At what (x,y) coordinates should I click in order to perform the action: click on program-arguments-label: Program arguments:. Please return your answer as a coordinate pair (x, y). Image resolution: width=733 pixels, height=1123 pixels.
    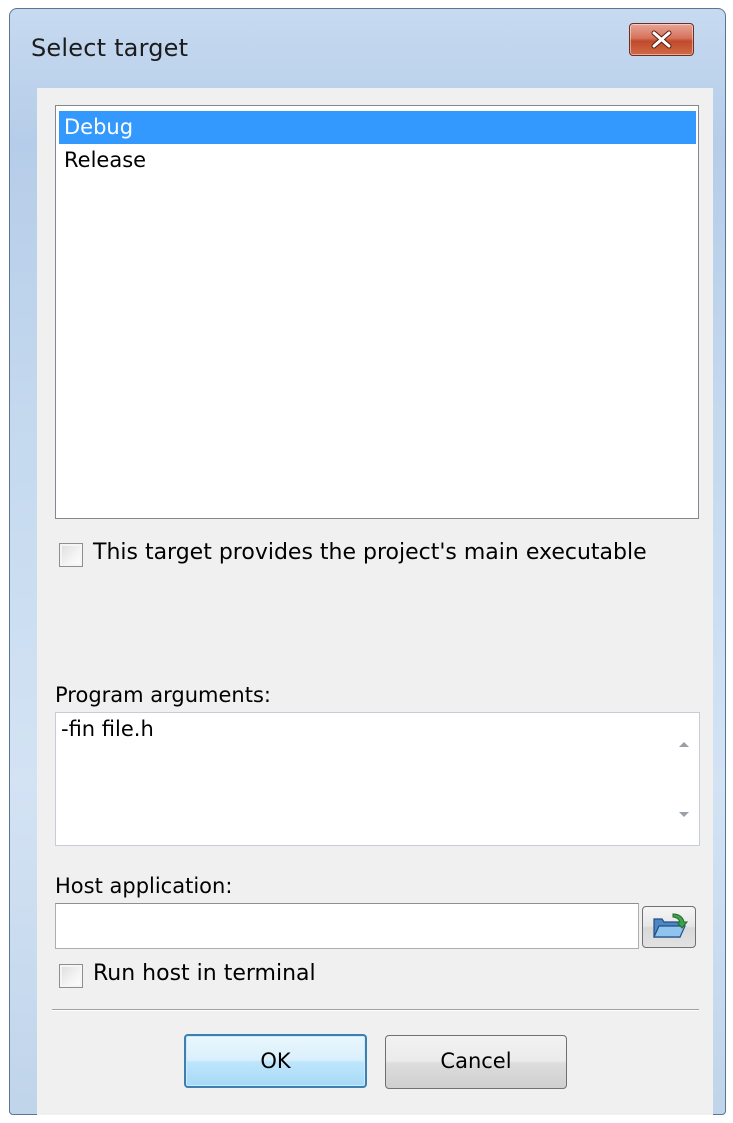
    Looking at the image, I should click on (163, 695).